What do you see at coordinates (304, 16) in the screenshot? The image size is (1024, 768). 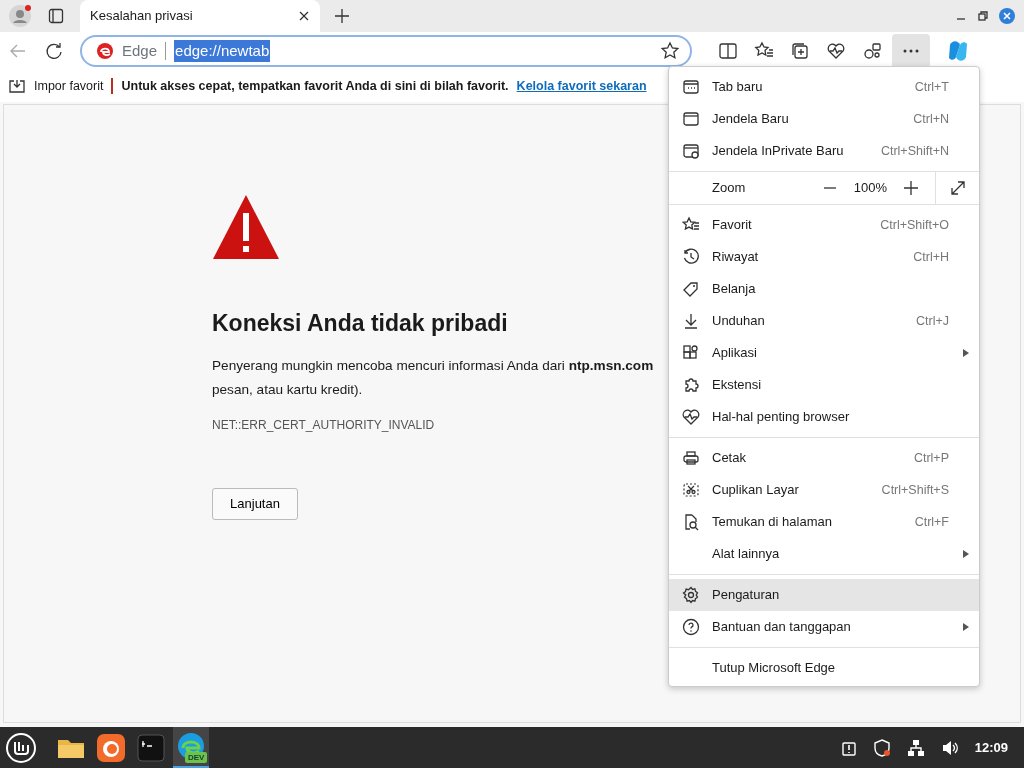 I see `close-icon` at bounding box center [304, 16].